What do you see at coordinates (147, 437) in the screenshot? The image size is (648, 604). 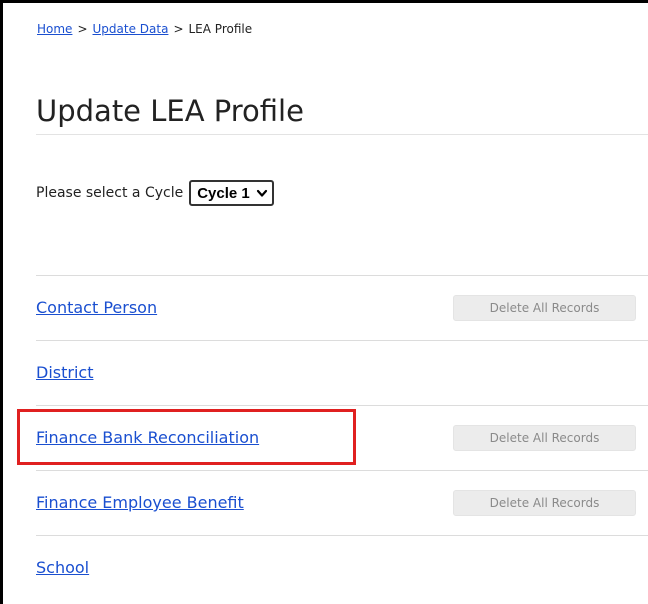 I see `finance-bank-reconciliation-link: Finance Bank Reconciliation` at bounding box center [147, 437].